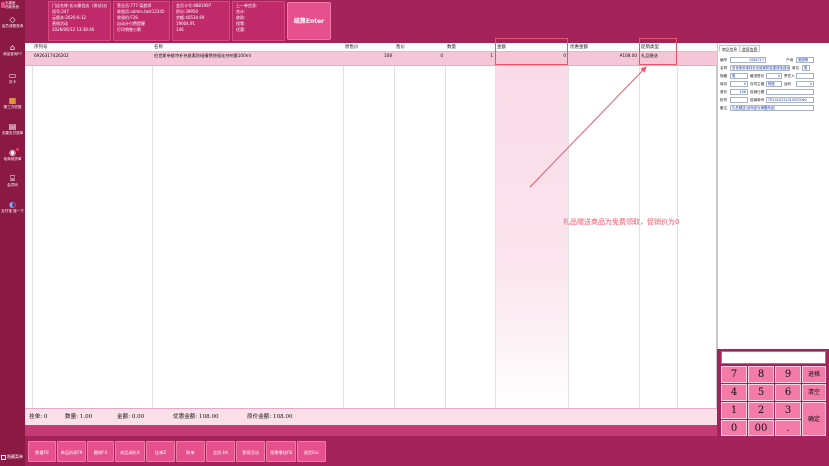  What do you see at coordinates (3, 5) in the screenshot?
I see `logo-mark-icon` at bounding box center [3, 5].